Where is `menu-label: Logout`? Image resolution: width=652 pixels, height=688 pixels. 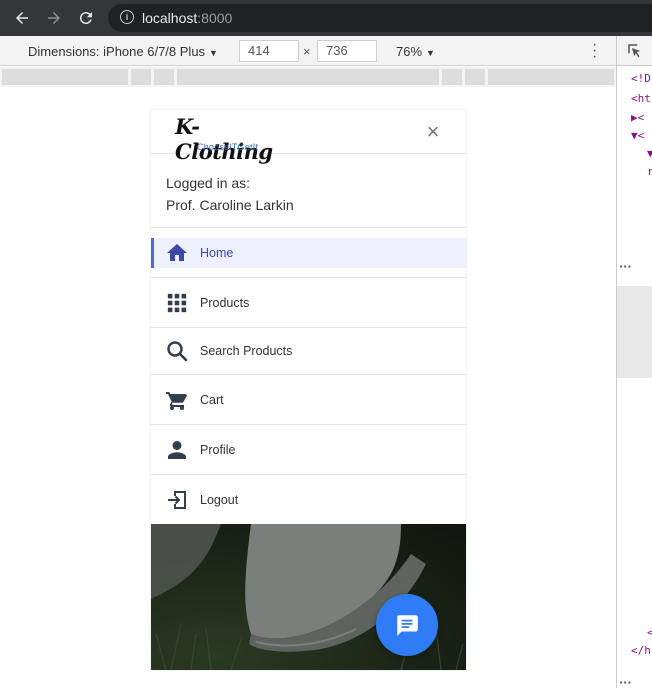 menu-label: Logout is located at coordinates (219, 500).